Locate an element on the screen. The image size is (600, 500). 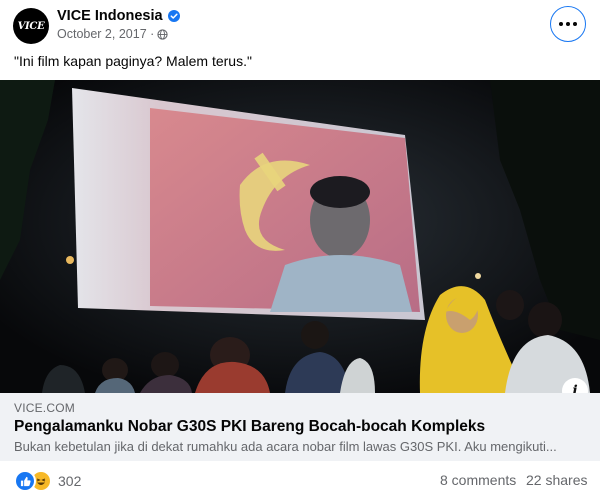
more-options-icon is located at coordinates (568, 24).